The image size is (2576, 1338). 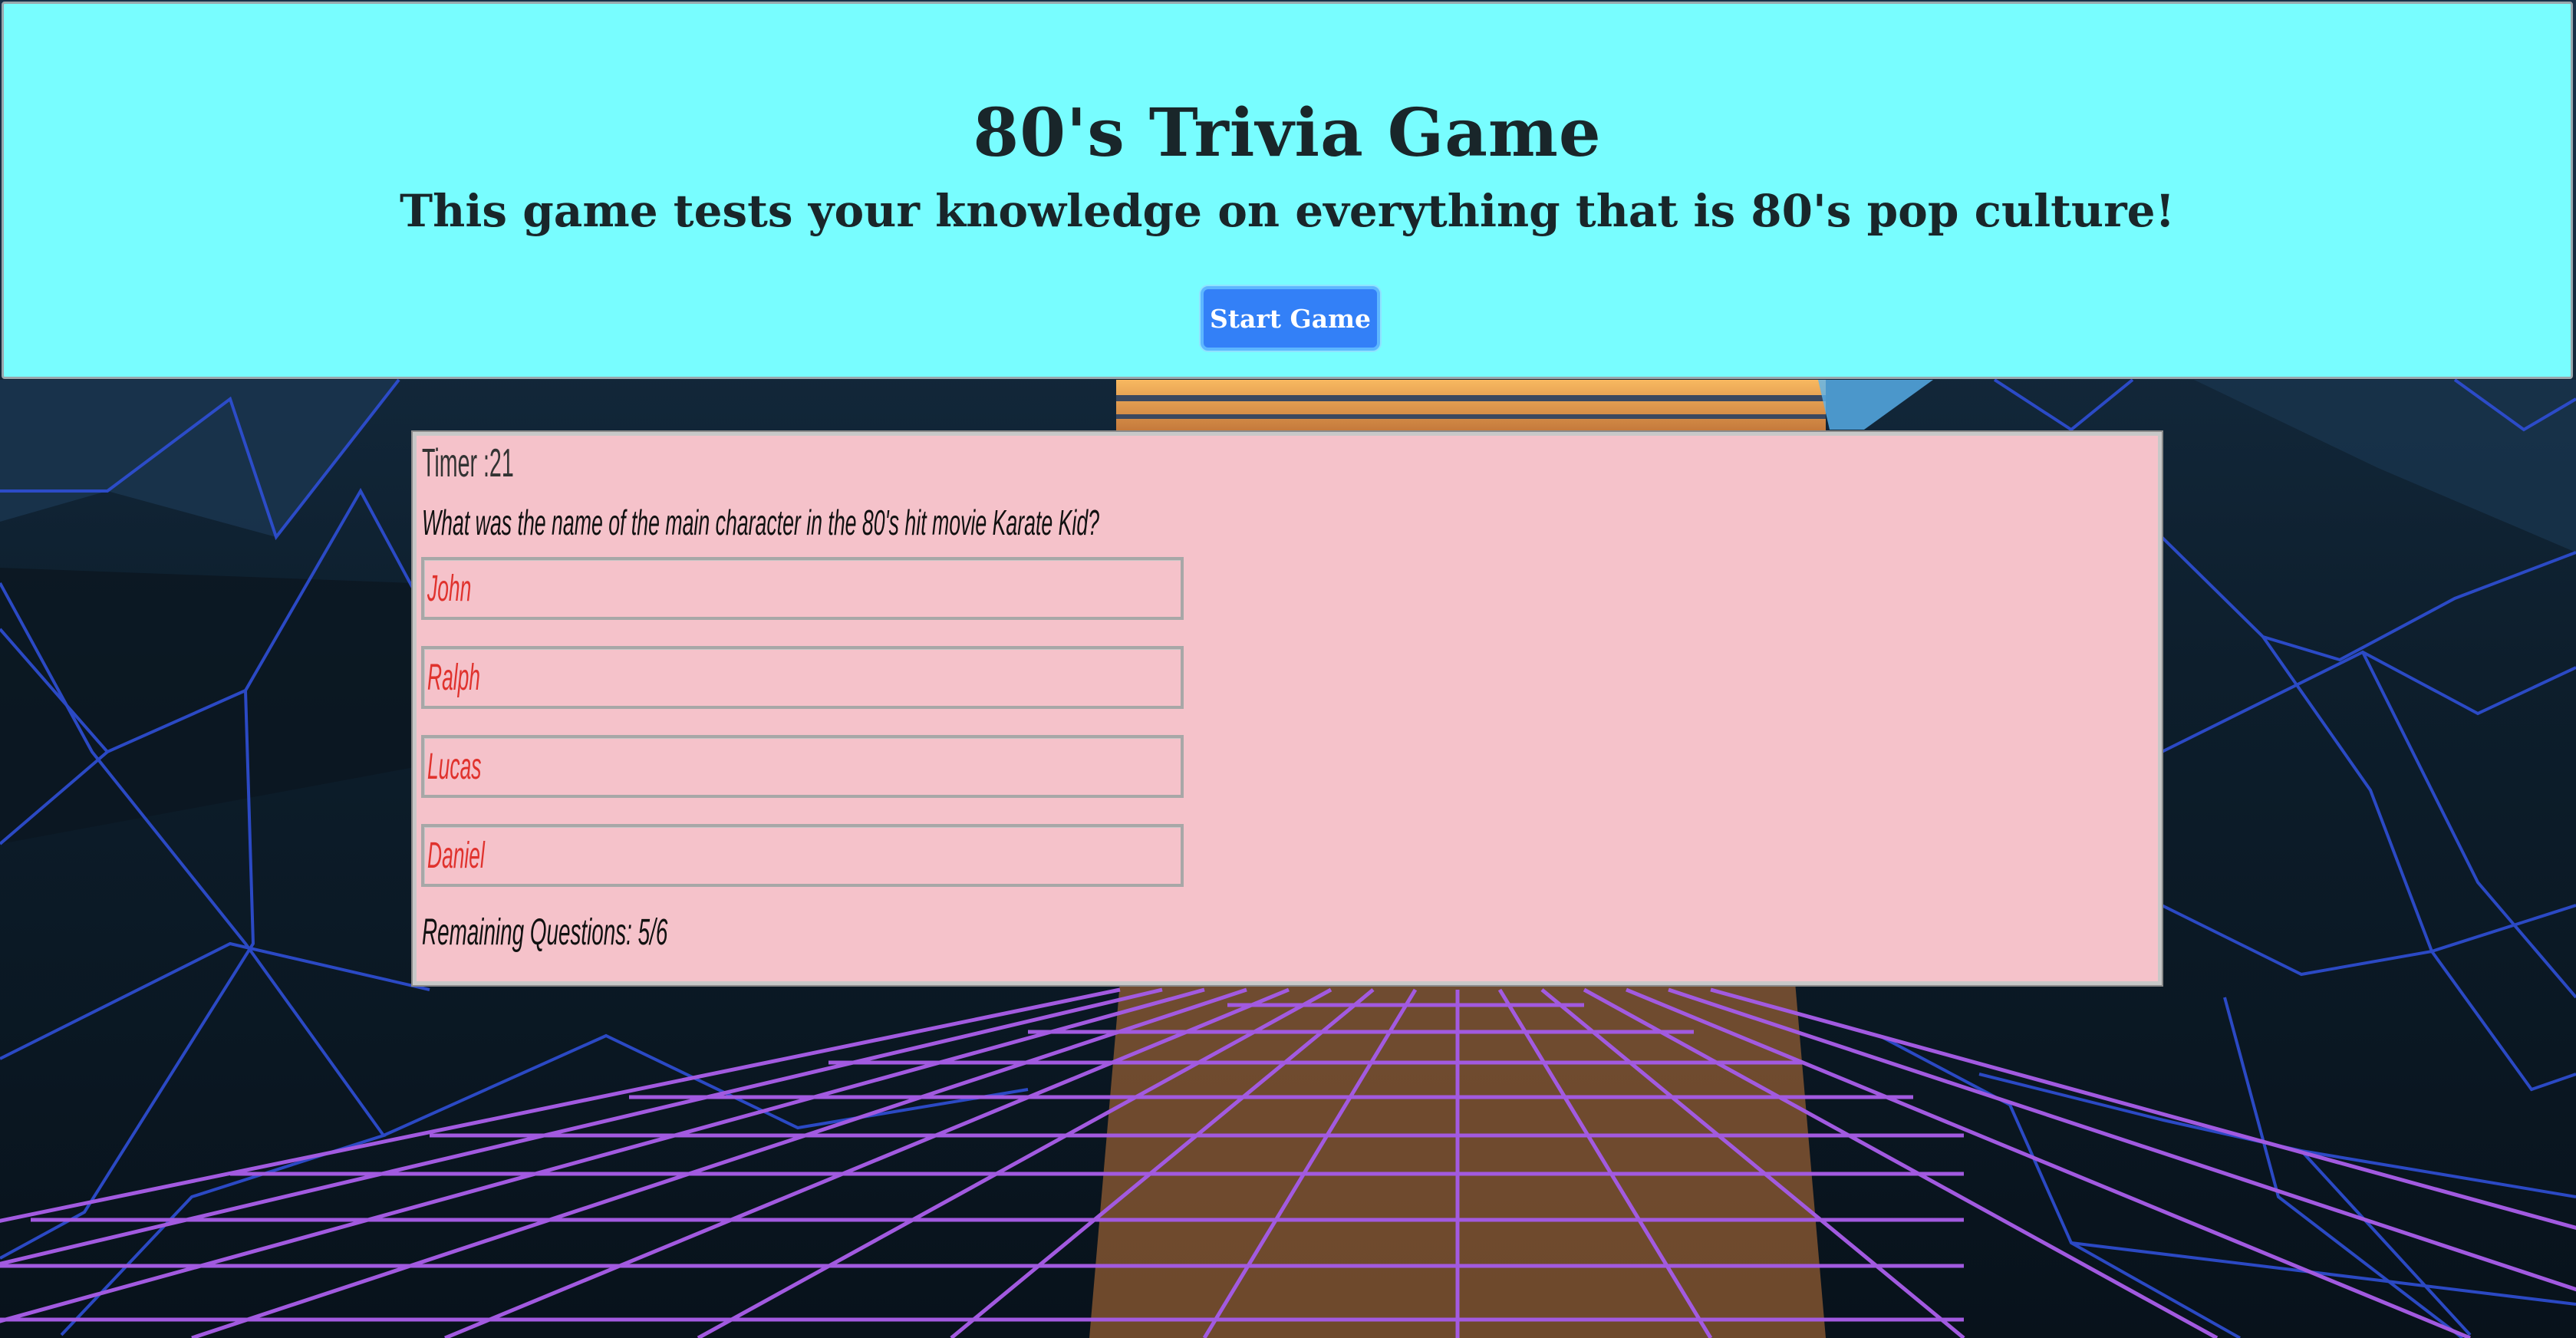 I want to click on timer-display: Timer :21, so click(x=468, y=463).